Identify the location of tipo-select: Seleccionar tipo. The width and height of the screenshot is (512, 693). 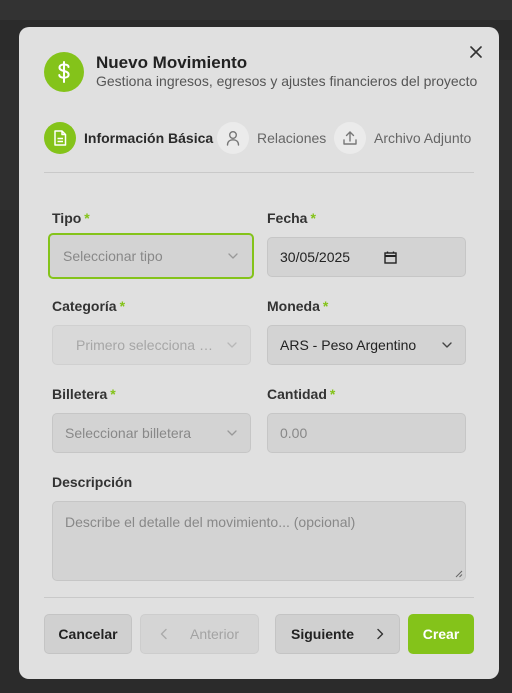
(151, 256).